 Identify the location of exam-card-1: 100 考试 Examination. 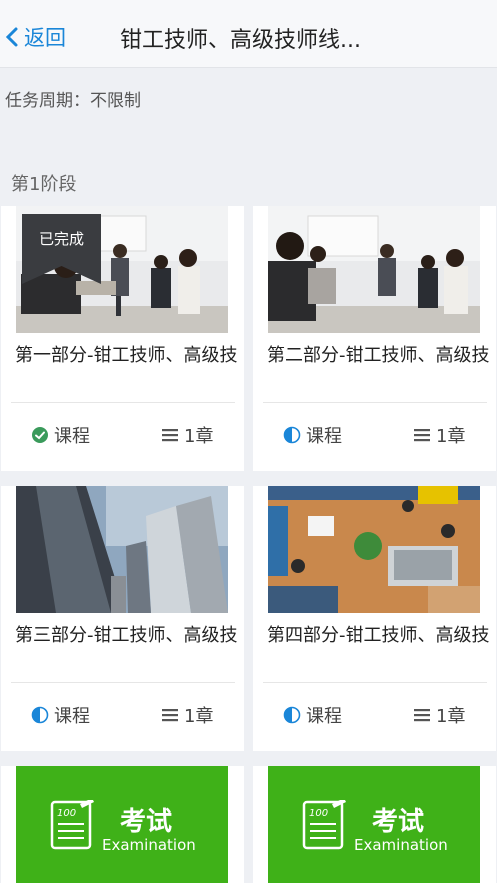
(122, 824).